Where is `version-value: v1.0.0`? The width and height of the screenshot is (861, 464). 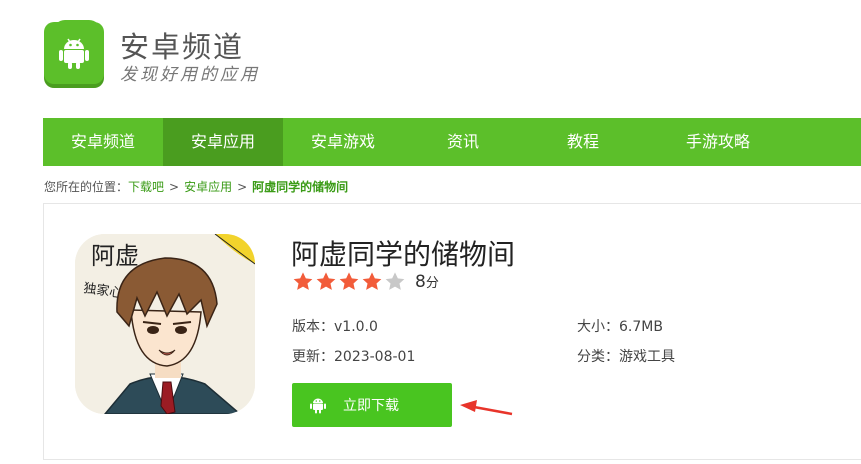
version-value: v1.0.0 is located at coordinates (356, 327).